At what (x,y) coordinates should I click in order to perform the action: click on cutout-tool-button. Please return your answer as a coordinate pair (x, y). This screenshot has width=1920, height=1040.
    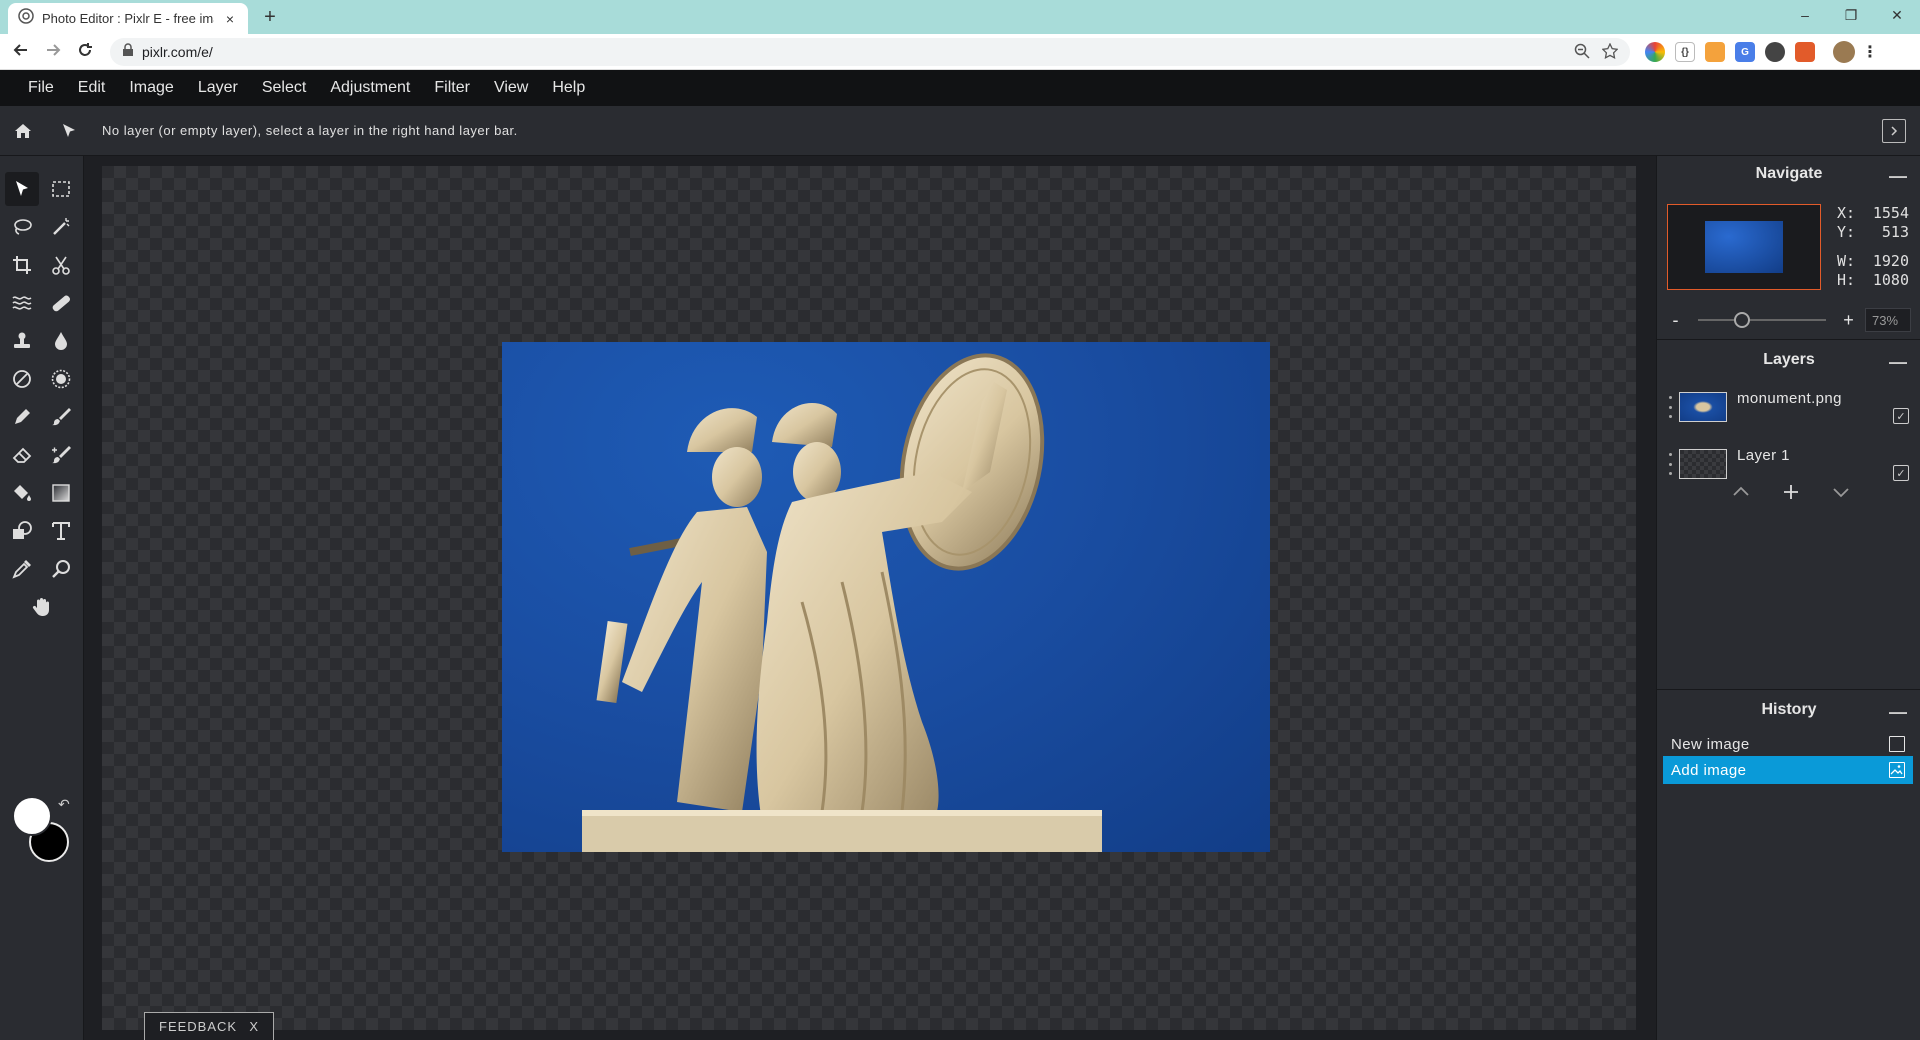
    Looking at the image, I should click on (61, 265).